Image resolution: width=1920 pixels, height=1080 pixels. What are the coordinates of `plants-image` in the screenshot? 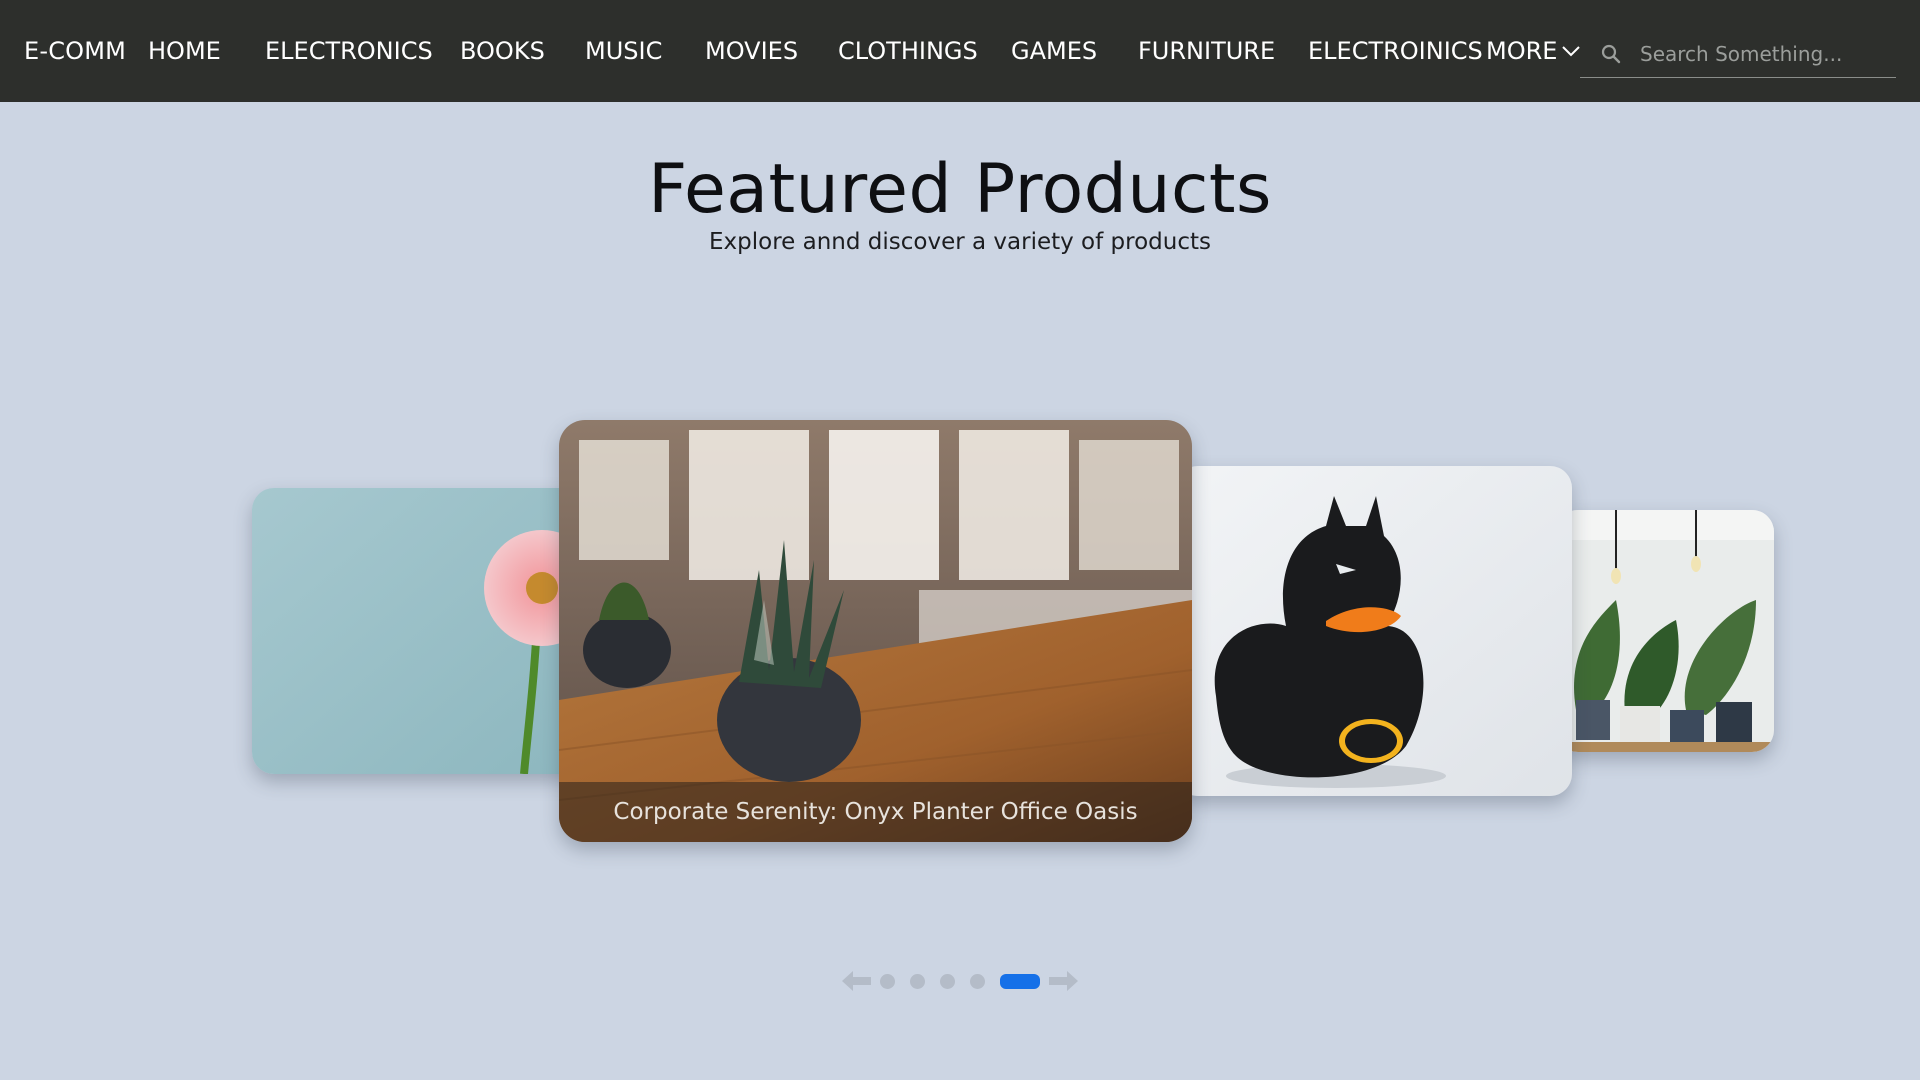 It's located at (1665, 631).